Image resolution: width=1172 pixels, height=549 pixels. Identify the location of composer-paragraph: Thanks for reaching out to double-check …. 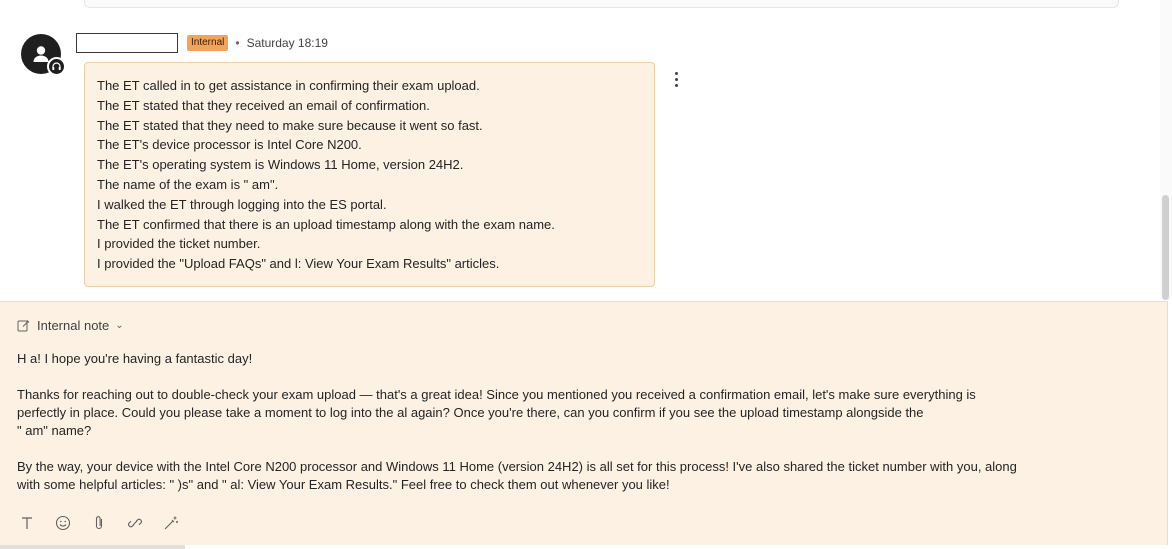
(577, 413).